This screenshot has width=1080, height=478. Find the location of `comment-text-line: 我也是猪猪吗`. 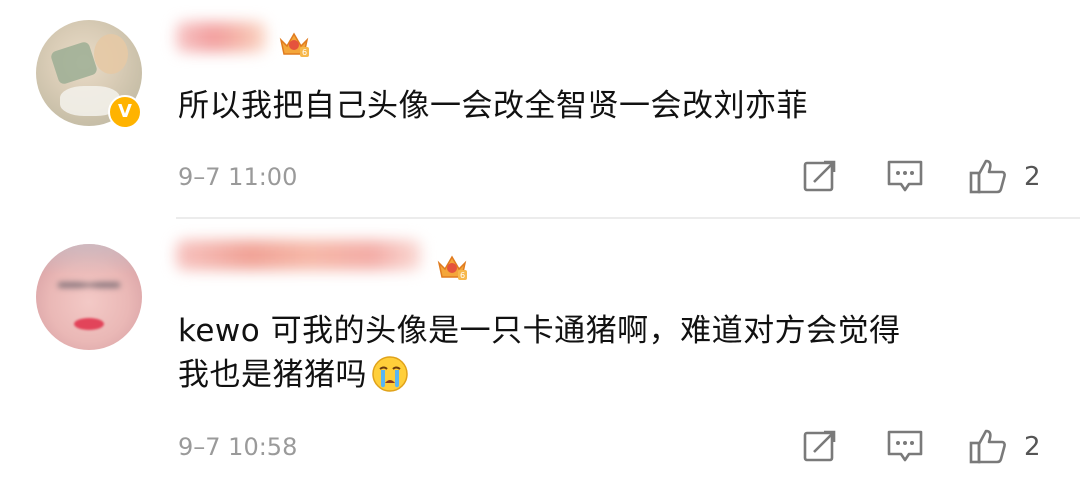

comment-text-line: 我也是猪猪吗 is located at coordinates (272, 375).